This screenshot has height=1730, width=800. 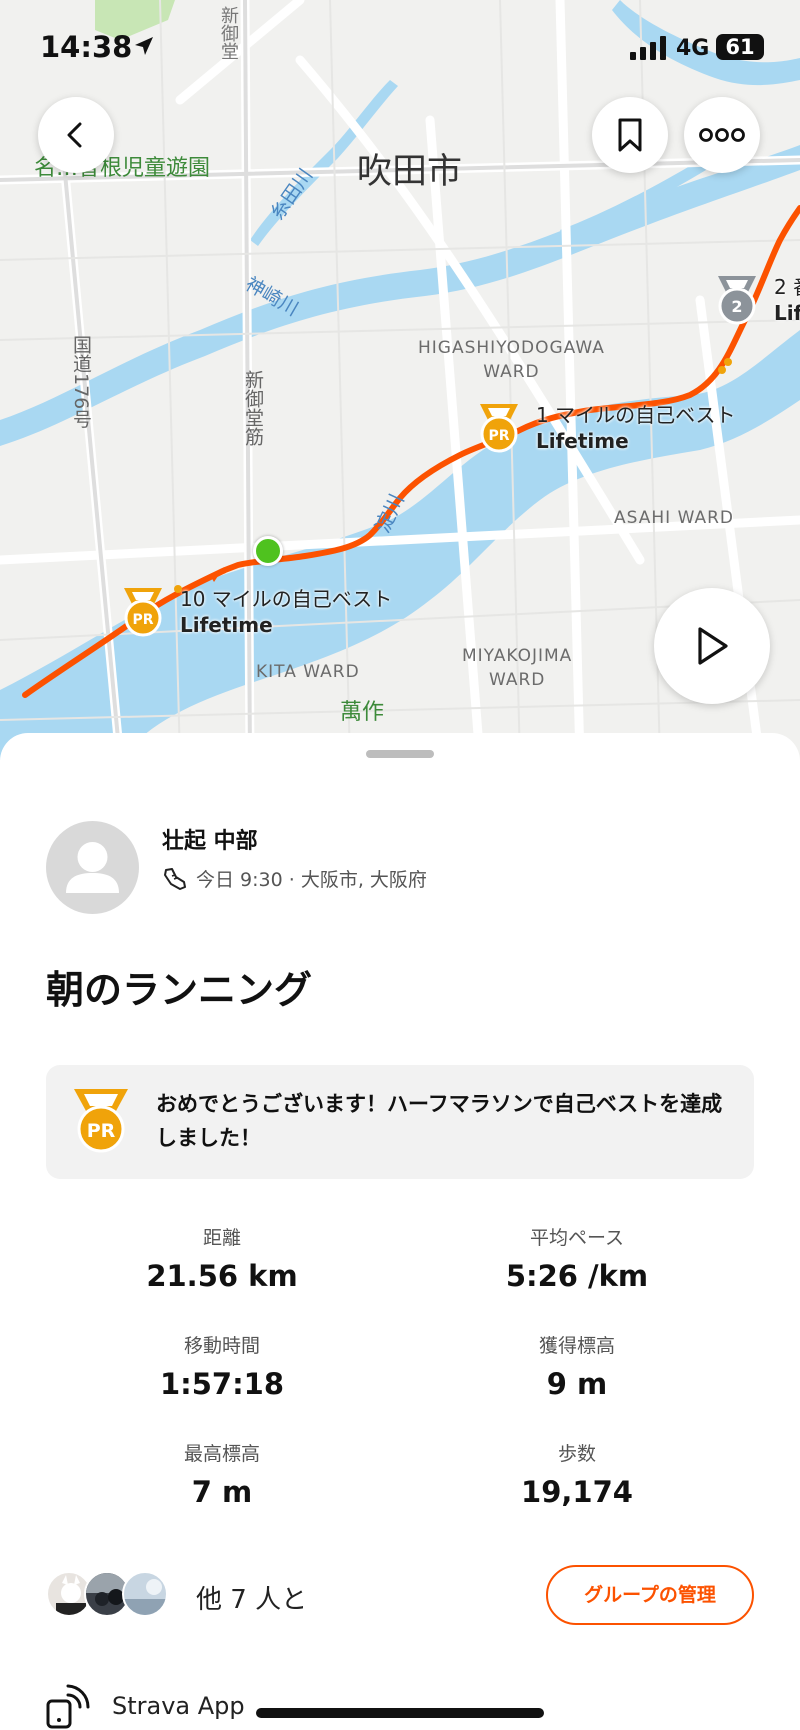 I want to click on stat-elevation-gain: 獲得標高 9 m, so click(x=577, y=1366).